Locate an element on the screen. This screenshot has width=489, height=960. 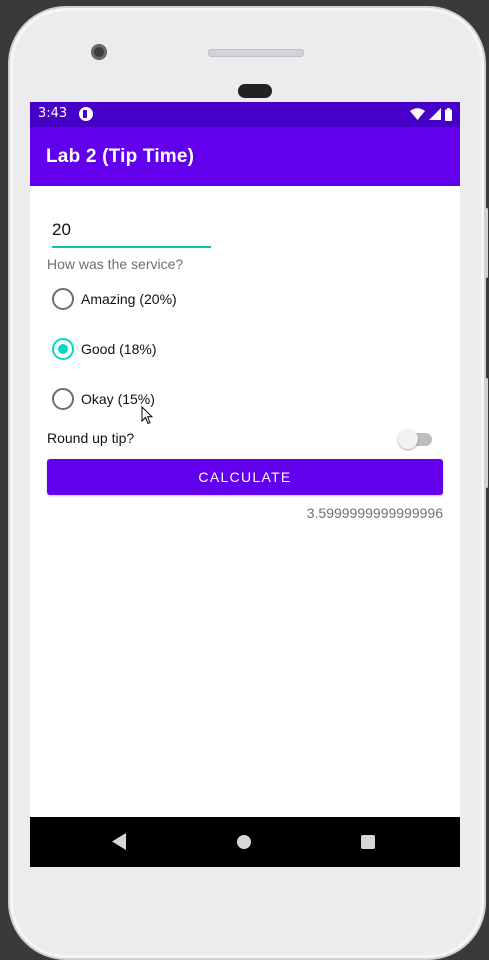
app-title: Lab 2 (Tip Time) is located at coordinates (120, 156).